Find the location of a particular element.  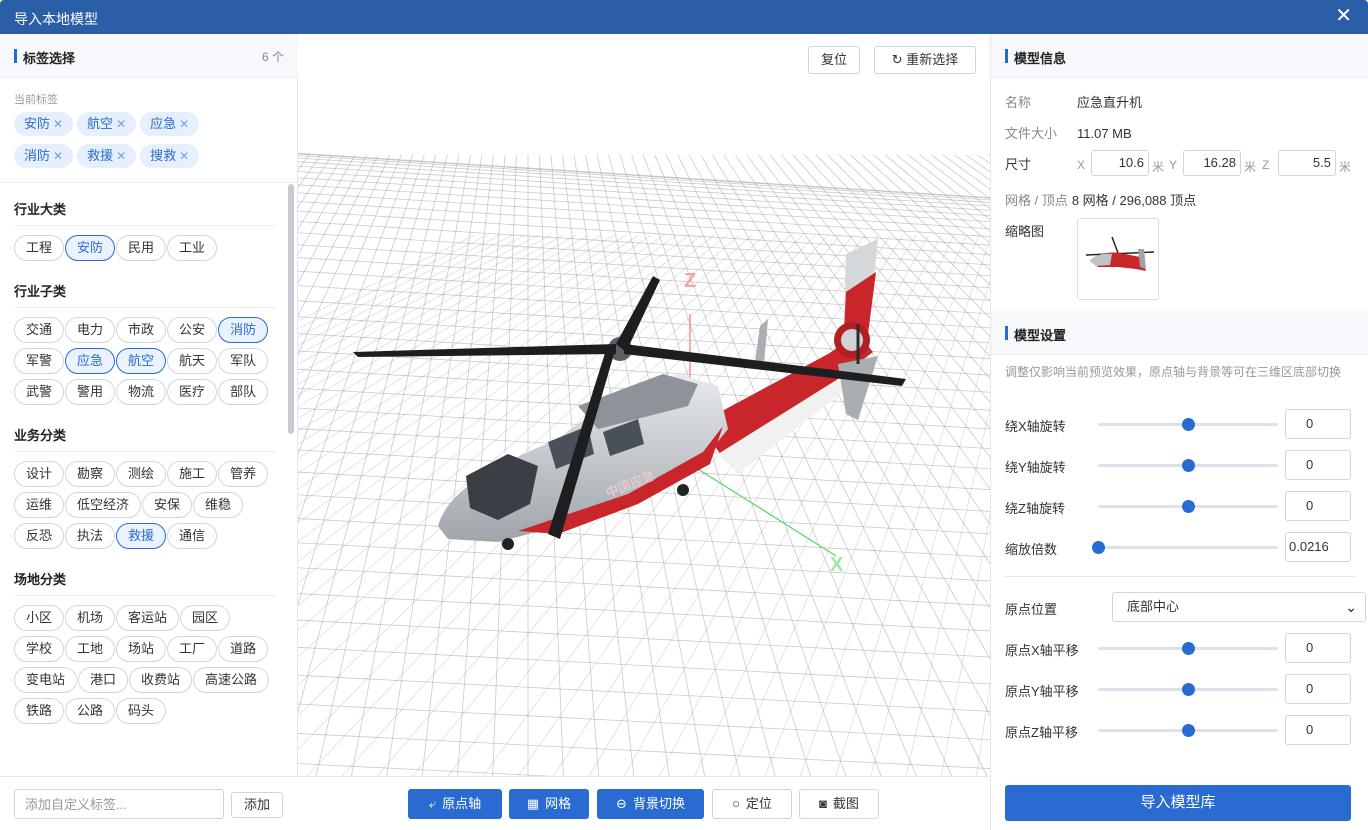

tag-chip: 道路 is located at coordinates (243, 649).